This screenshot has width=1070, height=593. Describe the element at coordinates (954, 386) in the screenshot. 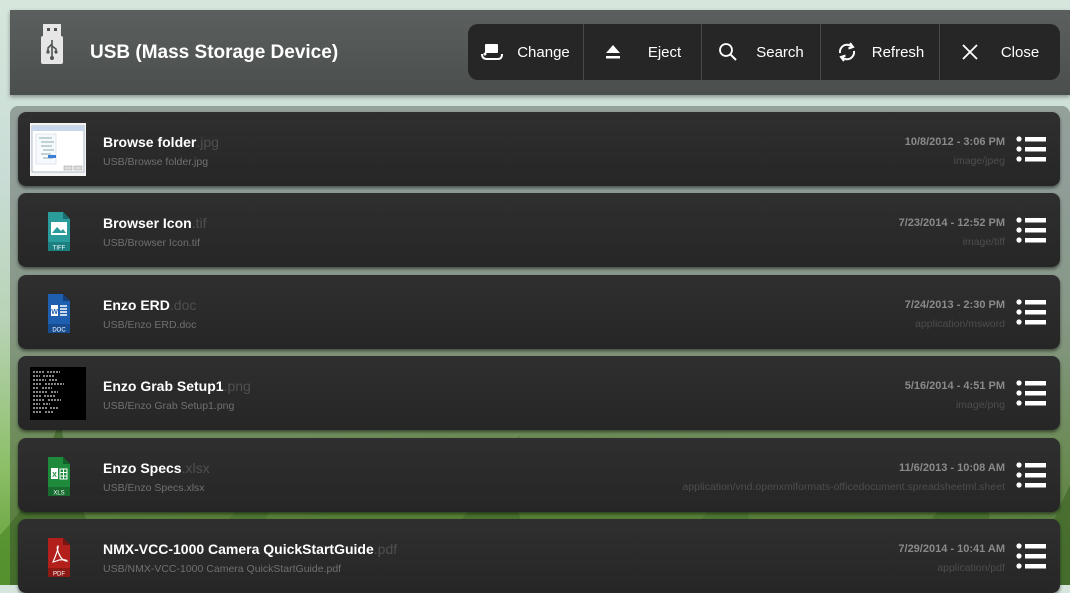

I see `file-date: 5/16/2014 - 4:51 PM` at that location.